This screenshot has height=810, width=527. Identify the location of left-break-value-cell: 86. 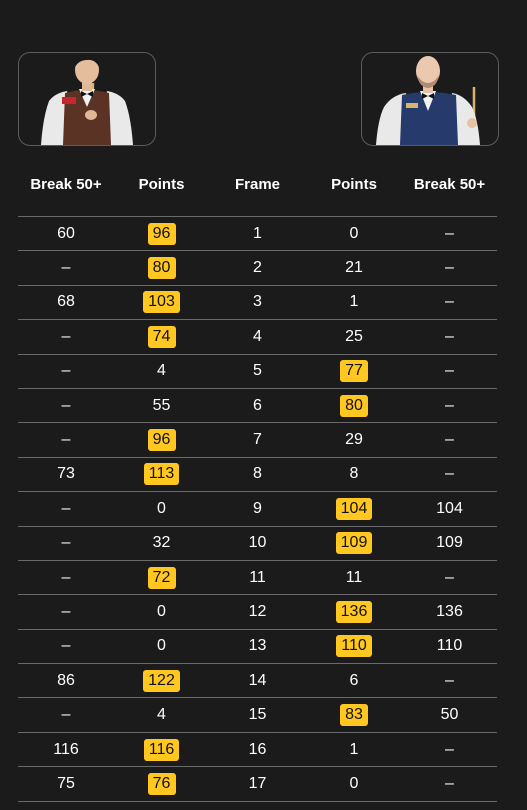
(66, 680).